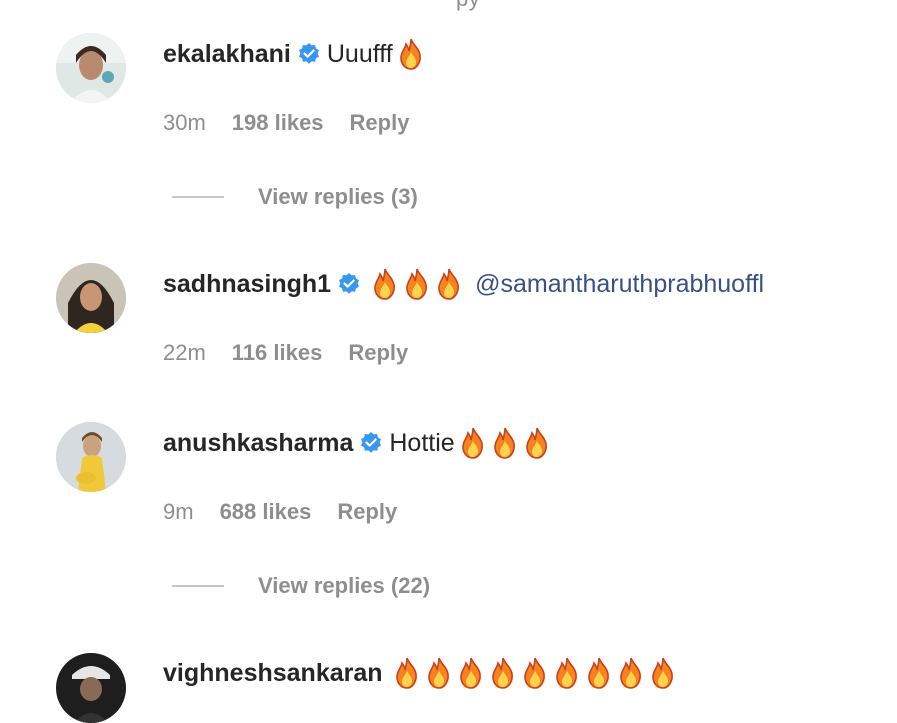 The width and height of the screenshot is (897, 723). I want to click on view-replies-label: View replies (3), so click(338, 197).